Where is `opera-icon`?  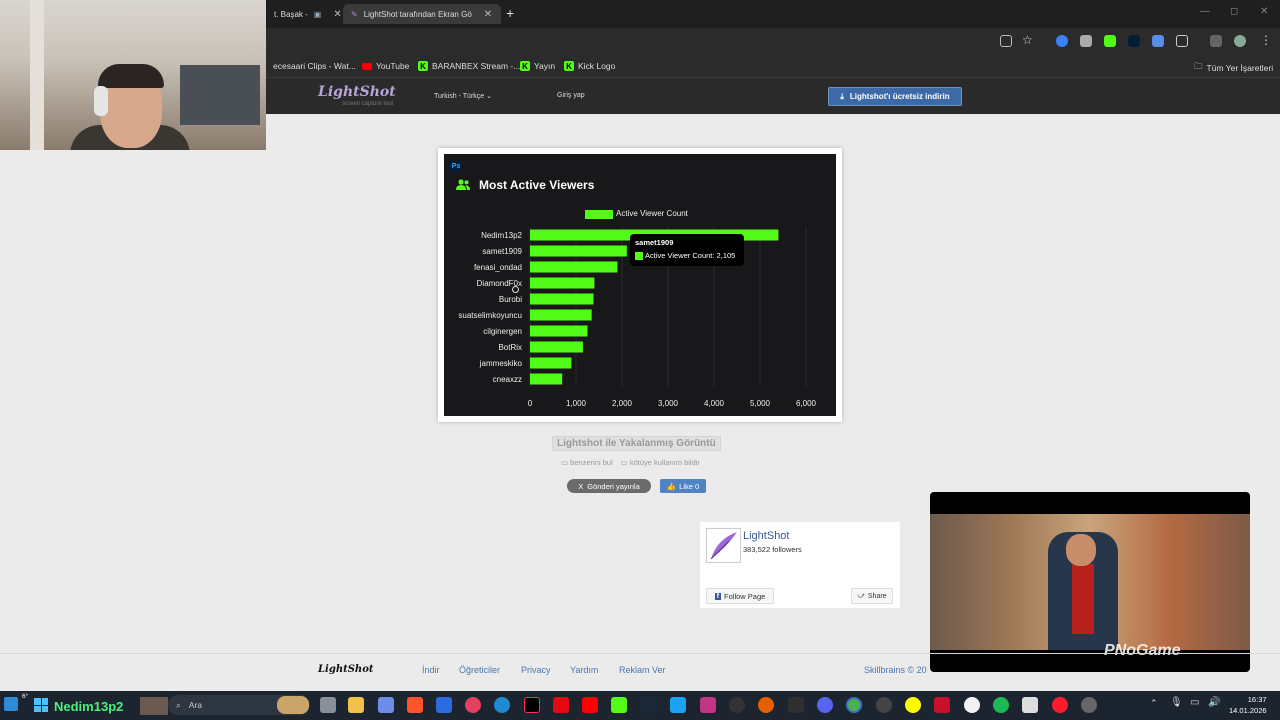
opera-icon is located at coordinates (1060, 705).